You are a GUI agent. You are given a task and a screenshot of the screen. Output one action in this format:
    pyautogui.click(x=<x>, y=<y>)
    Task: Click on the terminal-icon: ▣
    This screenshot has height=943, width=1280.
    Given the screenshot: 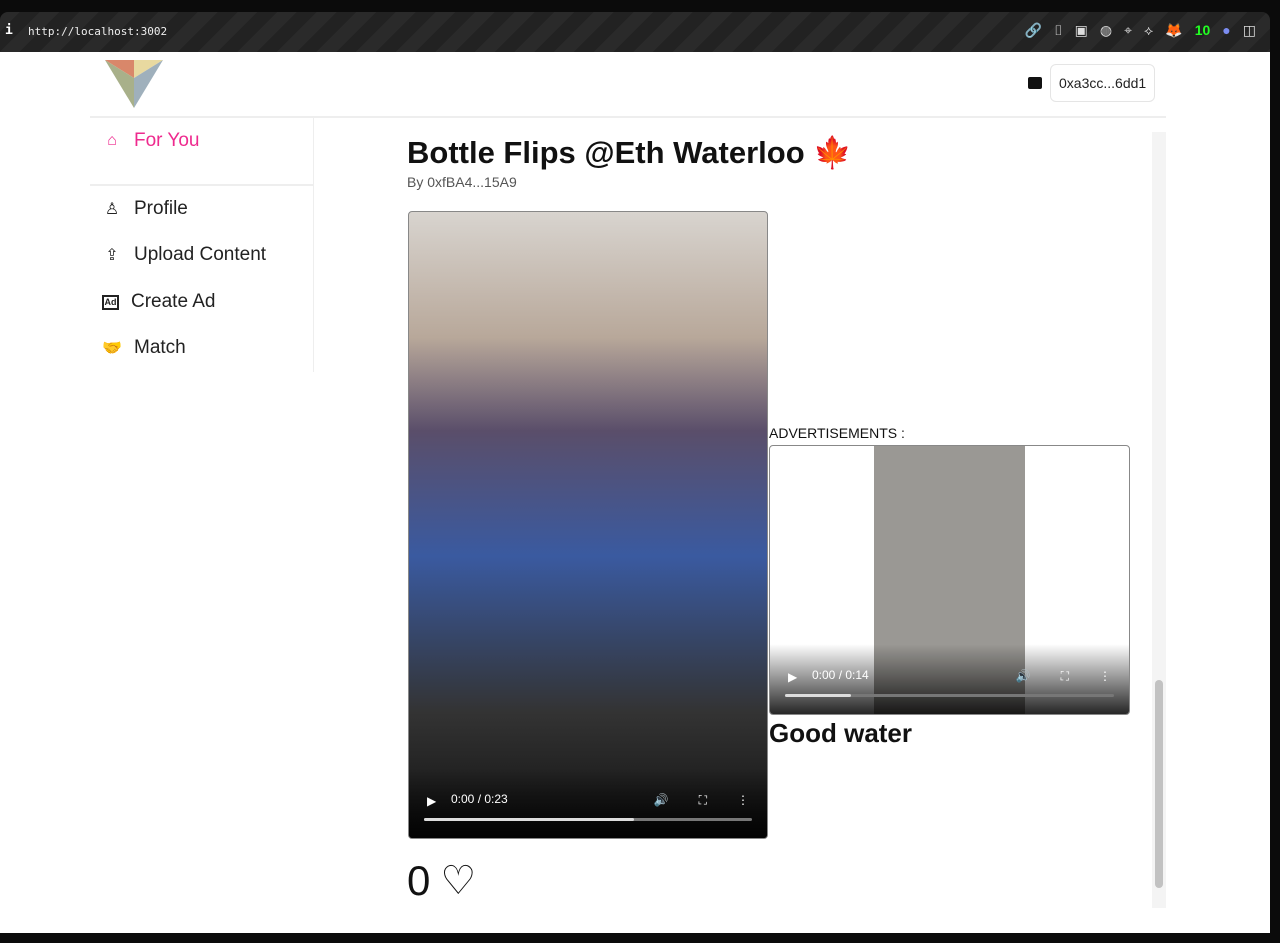 What is the action you would take?
    pyautogui.click(x=1081, y=30)
    